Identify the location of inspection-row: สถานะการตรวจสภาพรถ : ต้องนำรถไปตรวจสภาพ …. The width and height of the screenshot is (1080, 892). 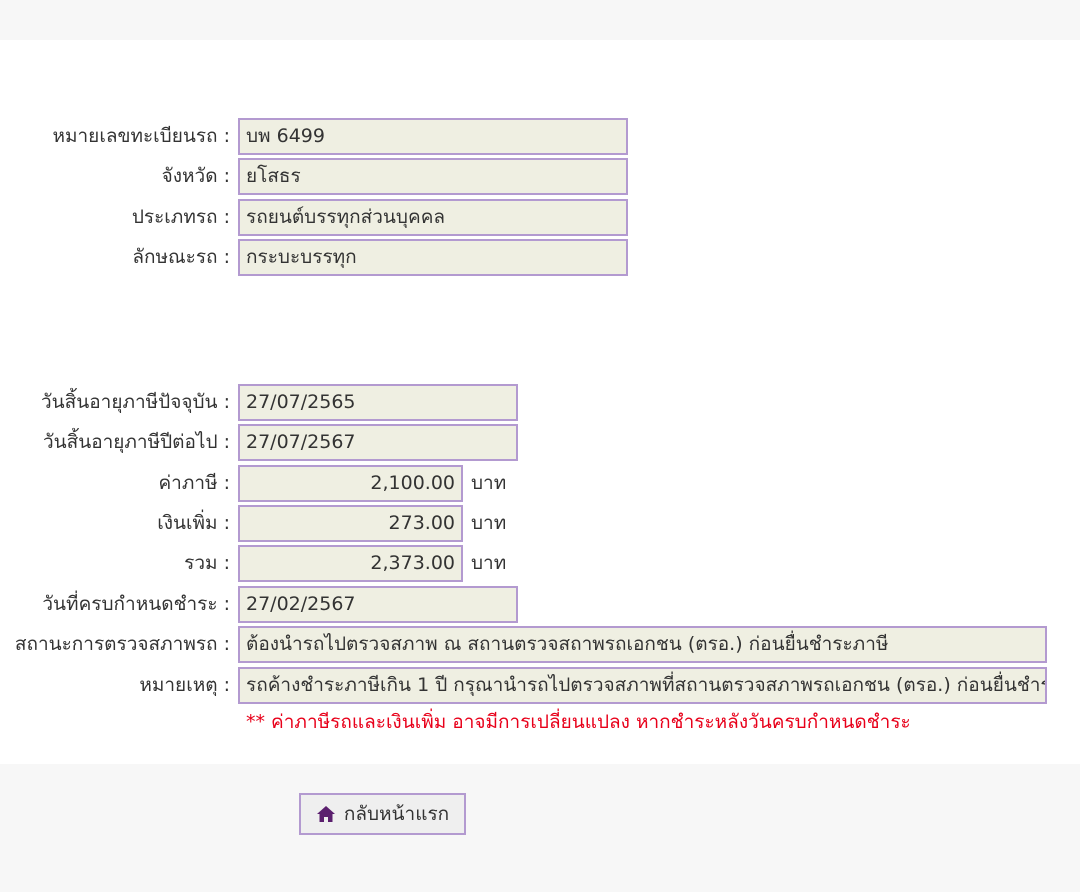
(540, 644).